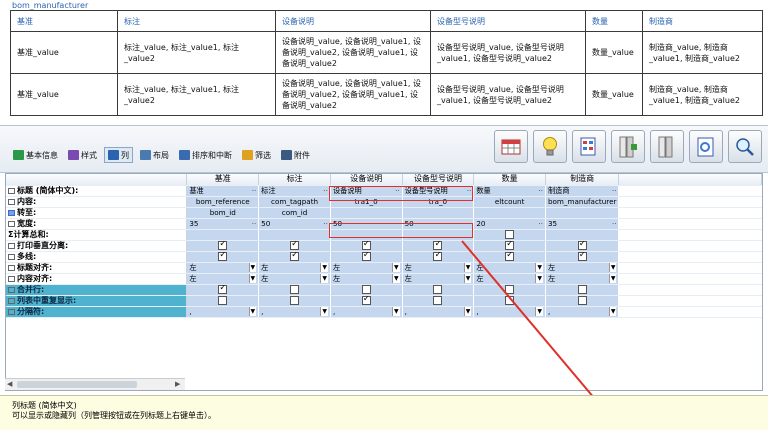 The width and height of the screenshot is (768, 430). Describe the element at coordinates (384, 412) in the screenshot. I see `help-panel: 列标题 (简体中文) 可以显示或隐藏列（列管理按钮或在列标题上右键单击）。` at that location.